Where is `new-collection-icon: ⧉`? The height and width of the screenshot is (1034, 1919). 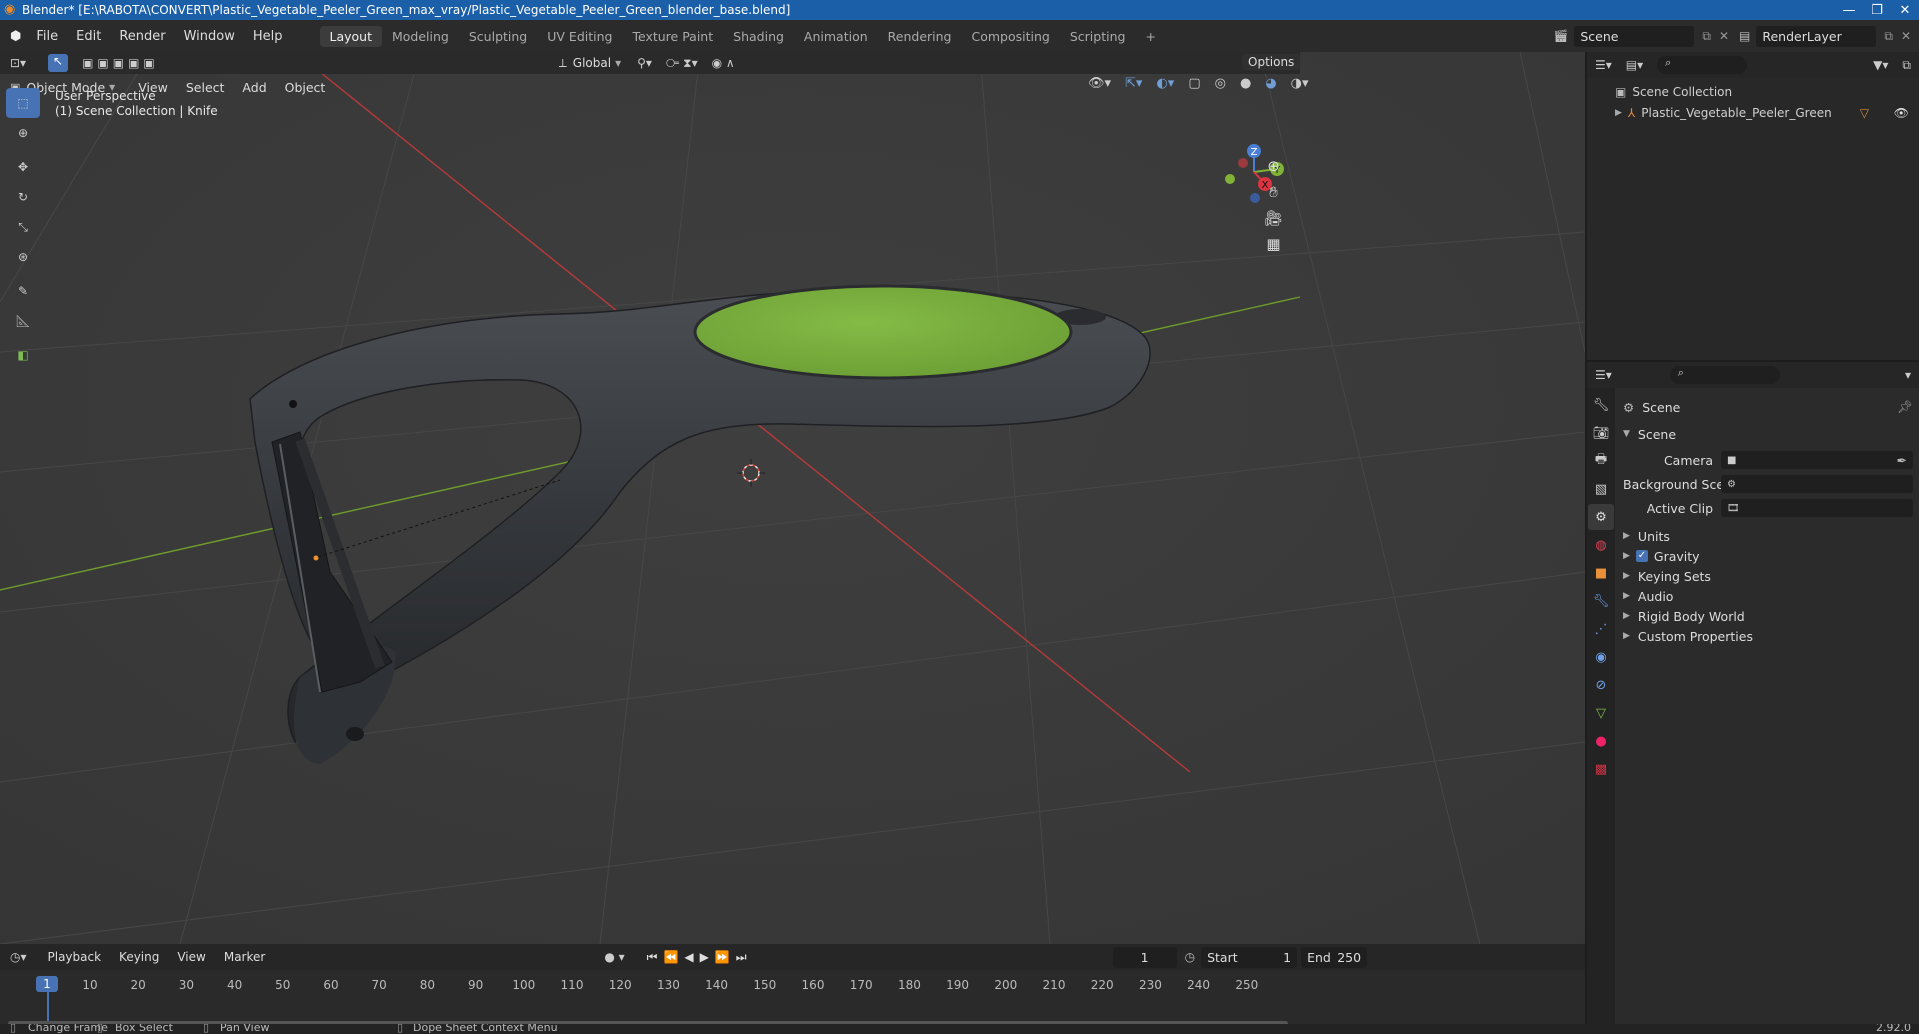
new-collection-icon: ⧉ is located at coordinates (1906, 65).